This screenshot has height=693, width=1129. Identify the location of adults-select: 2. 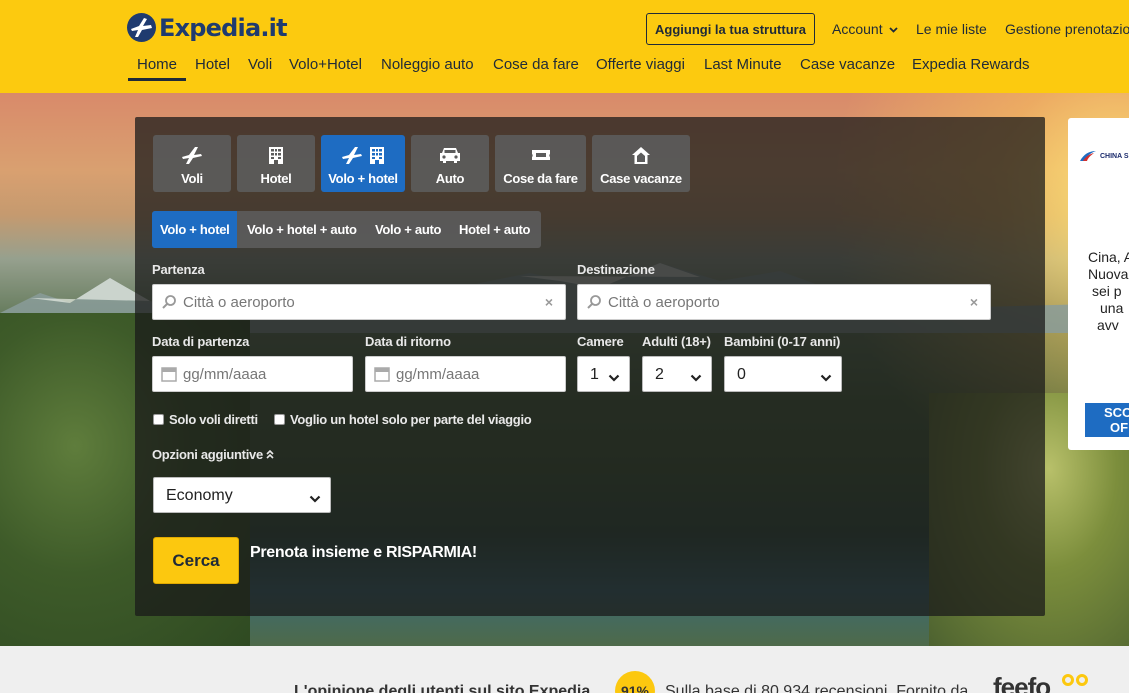
(677, 374).